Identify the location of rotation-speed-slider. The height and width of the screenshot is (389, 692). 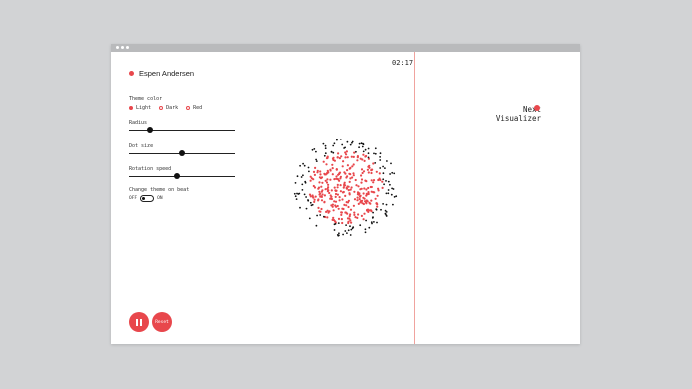
(182, 176).